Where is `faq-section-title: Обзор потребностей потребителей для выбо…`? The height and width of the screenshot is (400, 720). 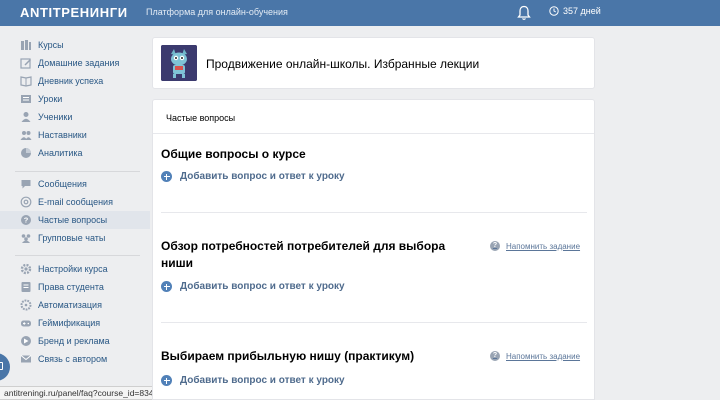 faq-section-title: Обзор потребностей потребителей для выбо… is located at coordinates (303, 254).